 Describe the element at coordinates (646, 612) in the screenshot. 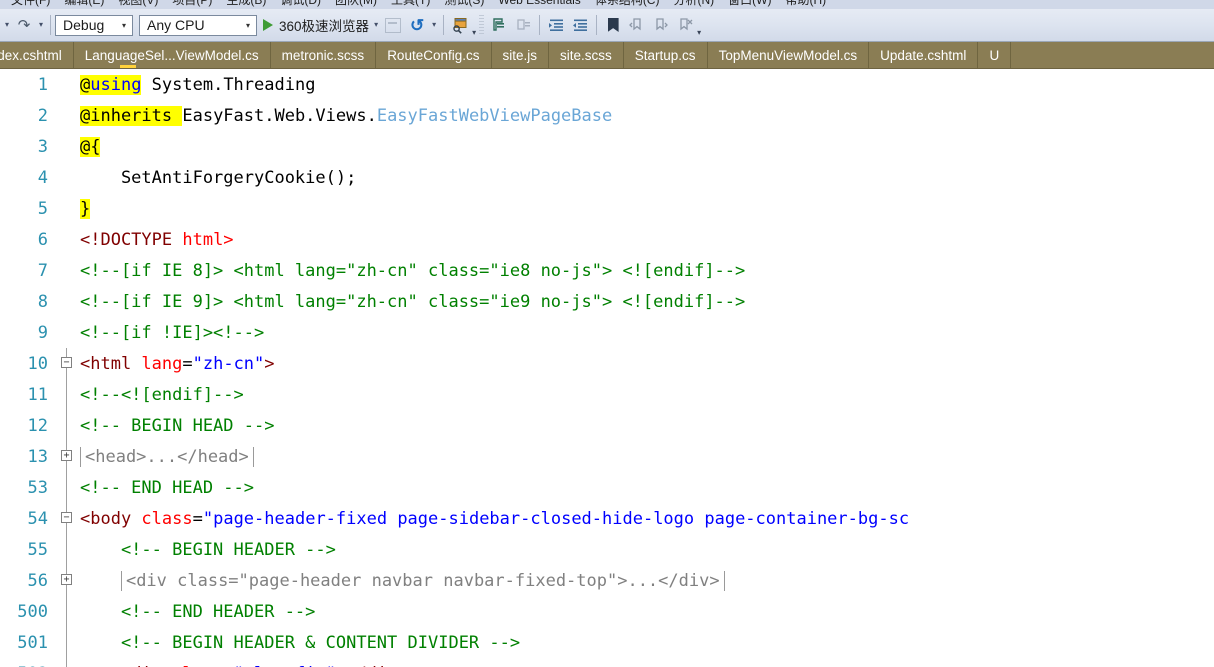

I see `code-text: <!-- END HEADER -->` at that location.